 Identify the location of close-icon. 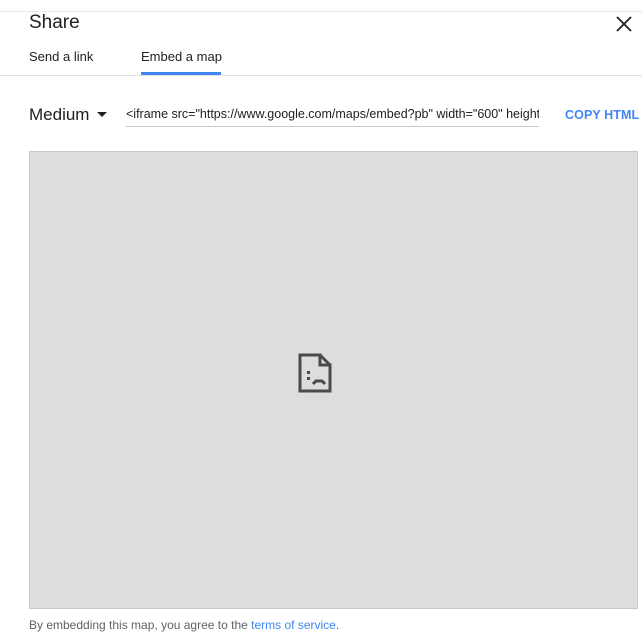
(624, 24).